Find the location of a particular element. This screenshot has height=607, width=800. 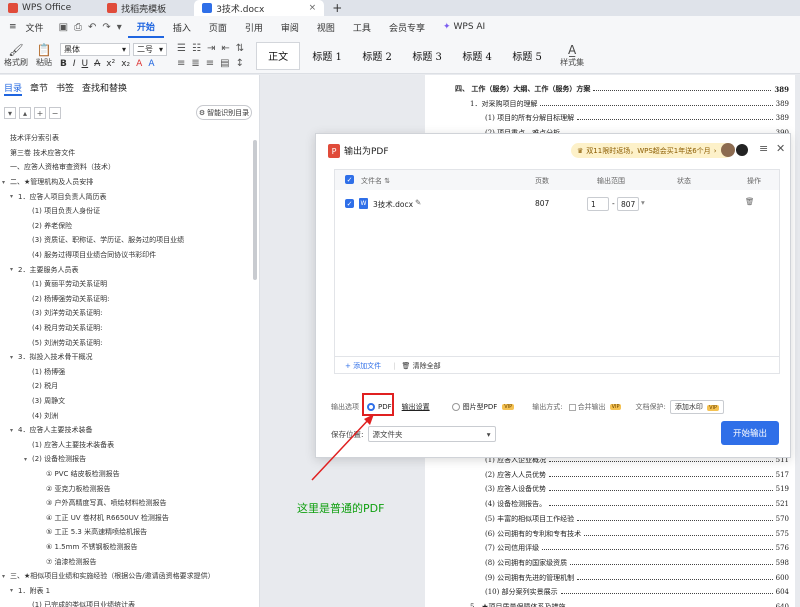

print-icon: ⎙ is located at coordinates (78, 27).